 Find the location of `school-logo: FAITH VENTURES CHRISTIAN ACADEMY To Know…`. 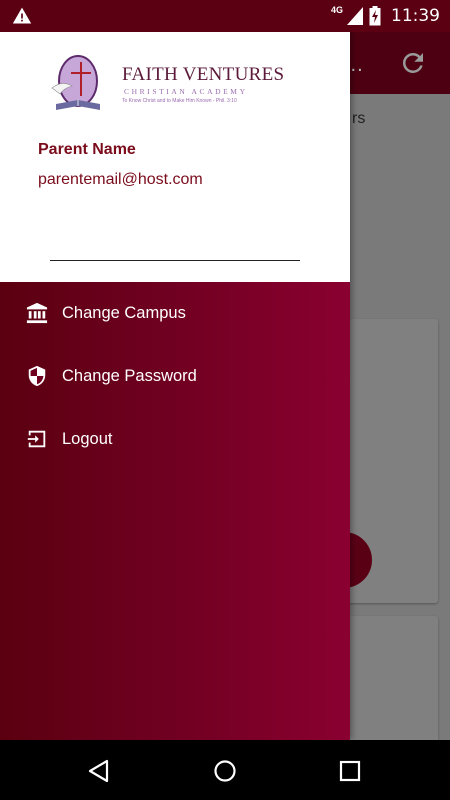

school-logo: FAITH VENTURES CHRISTIAN ACADEMY To Know… is located at coordinates (165, 85).